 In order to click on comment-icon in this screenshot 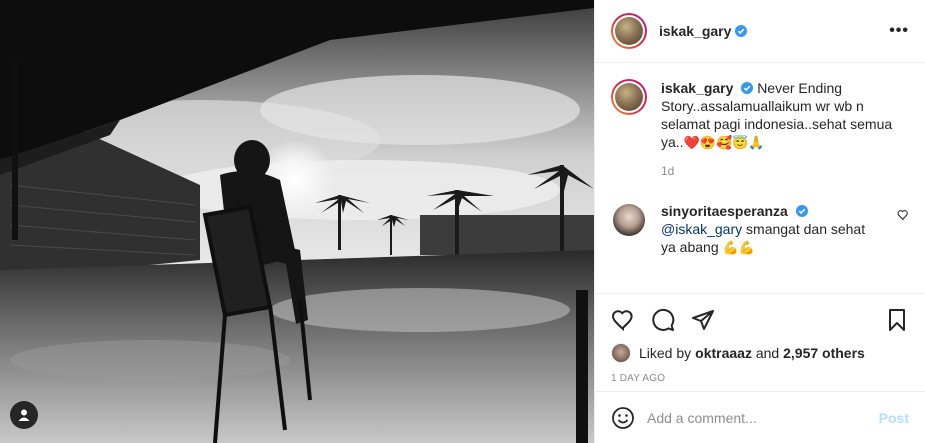, I will do `click(663, 320)`.